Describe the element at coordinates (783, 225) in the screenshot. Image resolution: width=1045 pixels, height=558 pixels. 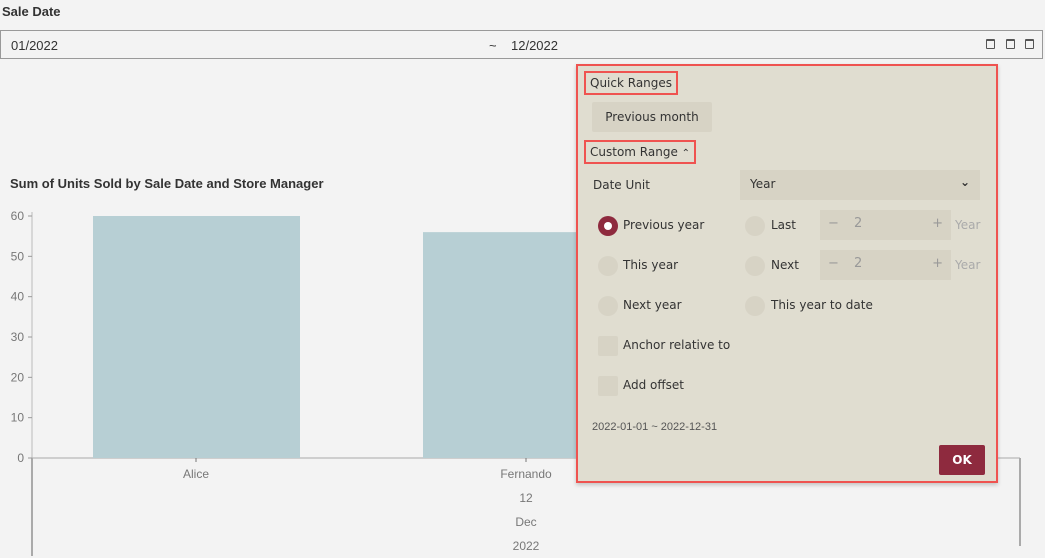
I see `last-label: Last` at that location.